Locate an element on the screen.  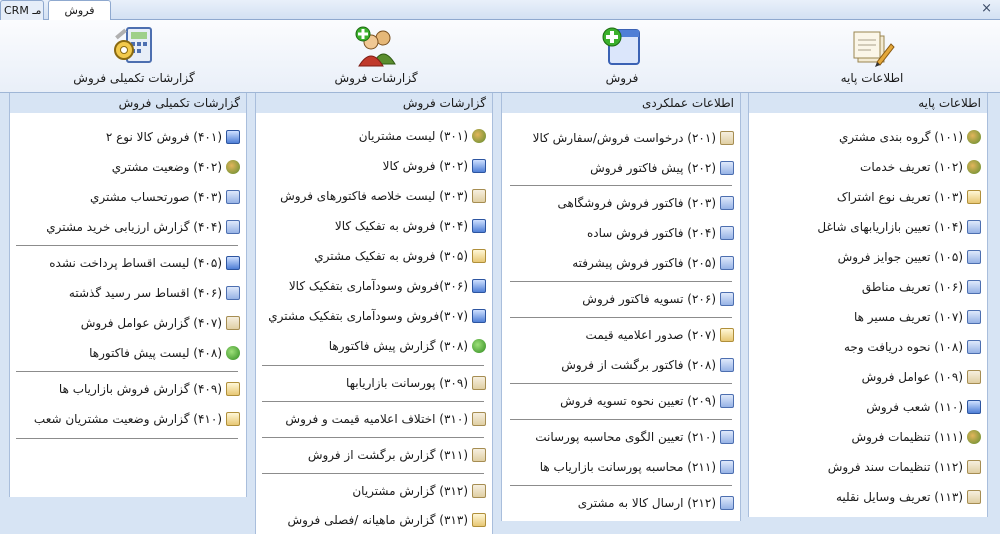
menu-item-304: (۳۰۴) فروش به تفکیک کالا is located at coordinates (410, 226).